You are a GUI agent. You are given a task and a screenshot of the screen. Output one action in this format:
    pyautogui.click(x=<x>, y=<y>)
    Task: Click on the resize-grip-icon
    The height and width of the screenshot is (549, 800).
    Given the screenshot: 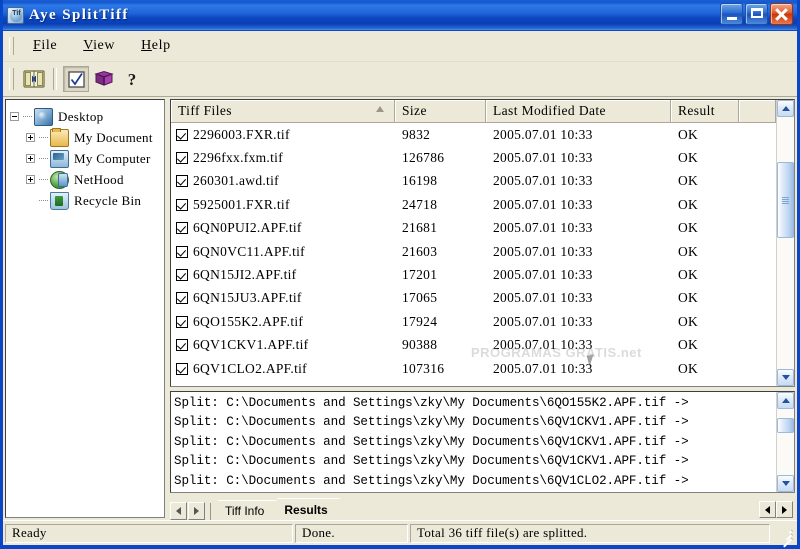 What is the action you would take?
    pyautogui.click(x=787, y=537)
    